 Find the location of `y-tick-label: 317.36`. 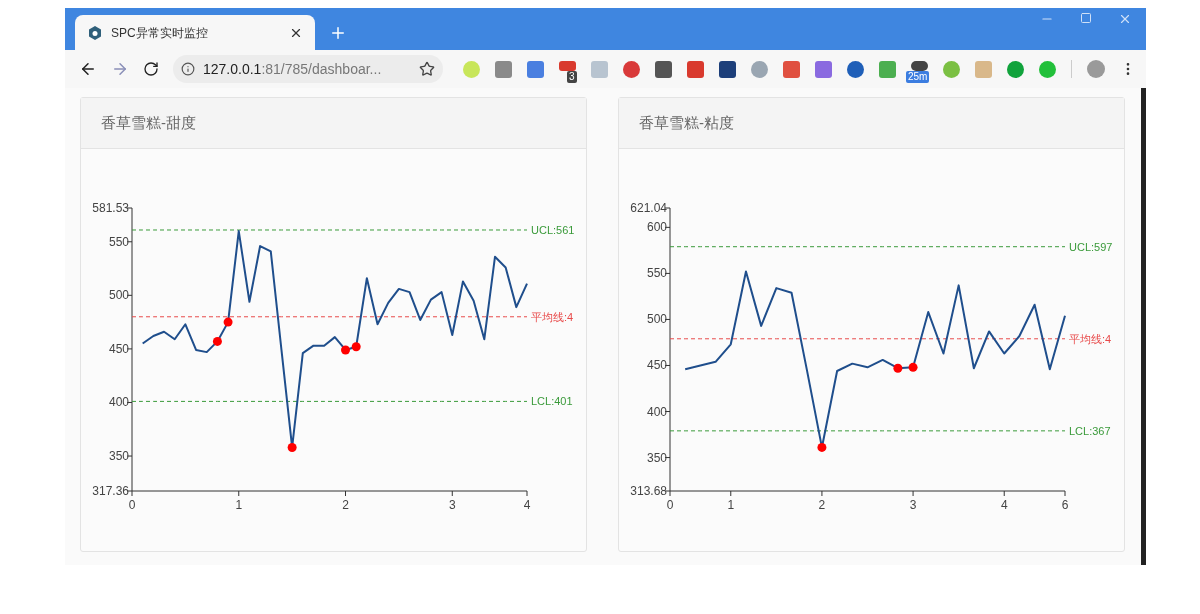

y-tick-label: 317.36 is located at coordinates (110, 491).